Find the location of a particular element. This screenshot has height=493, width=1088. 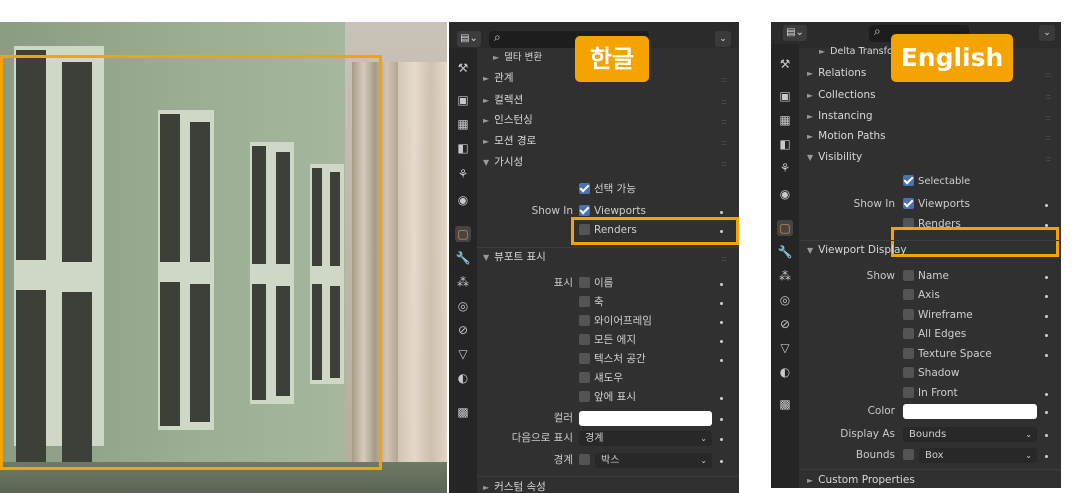

world-icon: ◉ is located at coordinates (785, 194).